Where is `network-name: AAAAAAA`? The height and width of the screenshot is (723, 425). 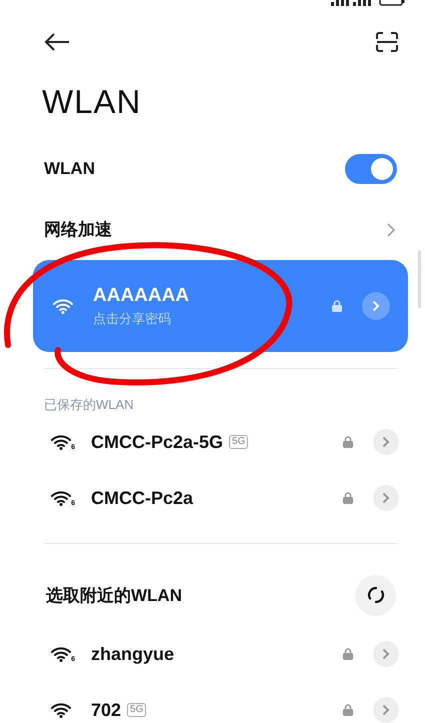 network-name: AAAAAAA is located at coordinates (141, 295).